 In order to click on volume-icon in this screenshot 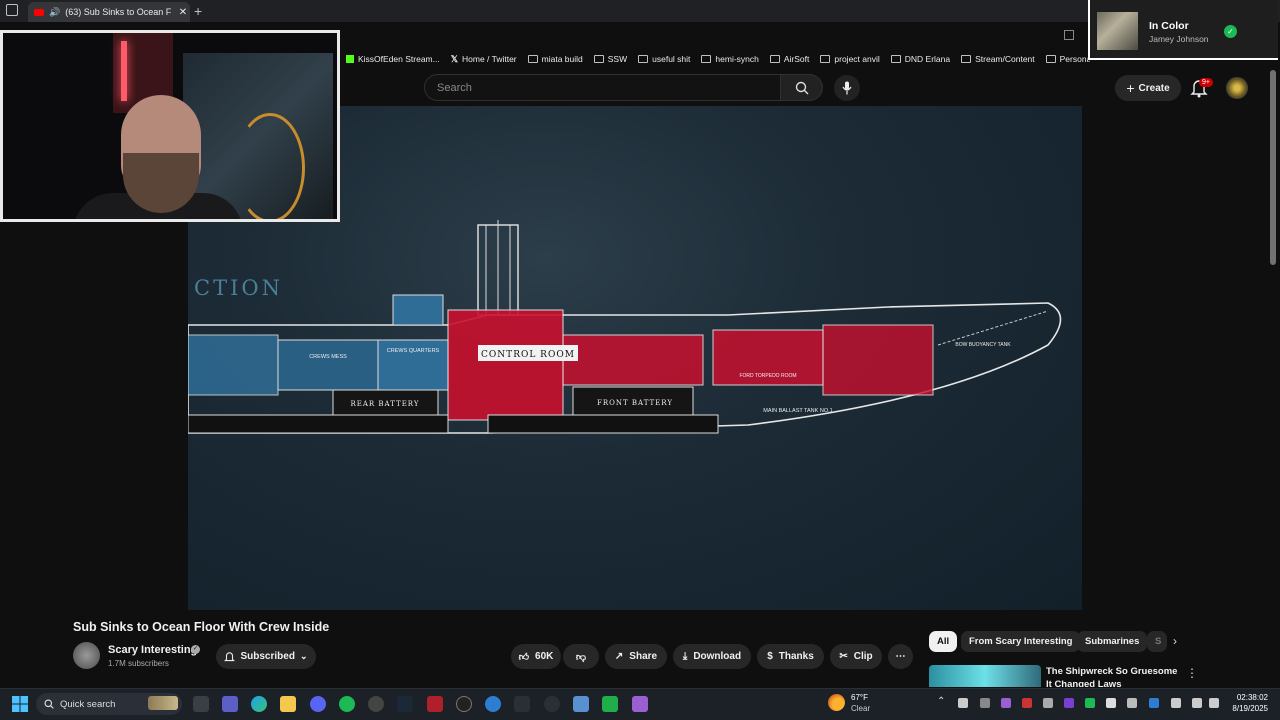, I will do `click(1214, 703)`.